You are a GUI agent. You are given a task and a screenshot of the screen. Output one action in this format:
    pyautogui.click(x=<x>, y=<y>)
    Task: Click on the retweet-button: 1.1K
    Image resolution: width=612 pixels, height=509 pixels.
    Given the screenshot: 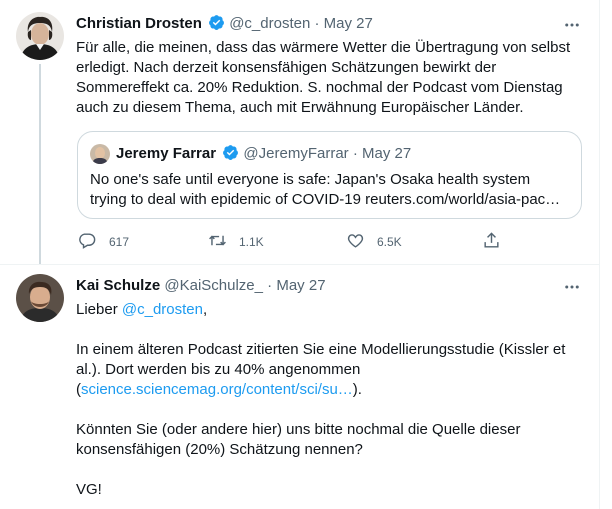 What is the action you would take?
    pyautogui.click(x=236, y=242)
    